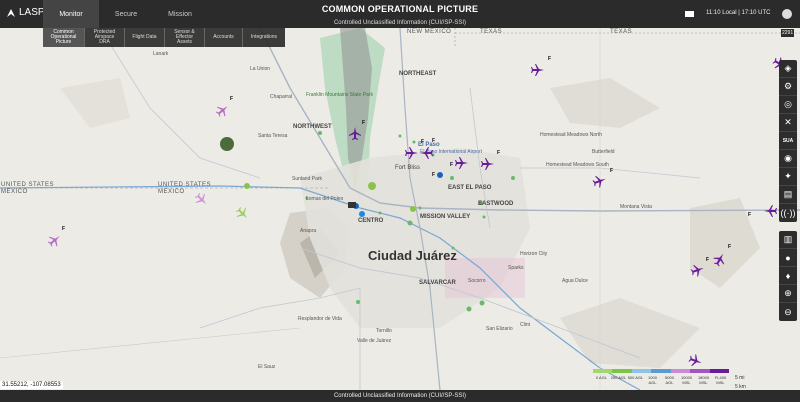  Describe the element at coordinates (636, 207) in the screenshot. I see `place-label-montana-vista: Montana Vista` at that location.